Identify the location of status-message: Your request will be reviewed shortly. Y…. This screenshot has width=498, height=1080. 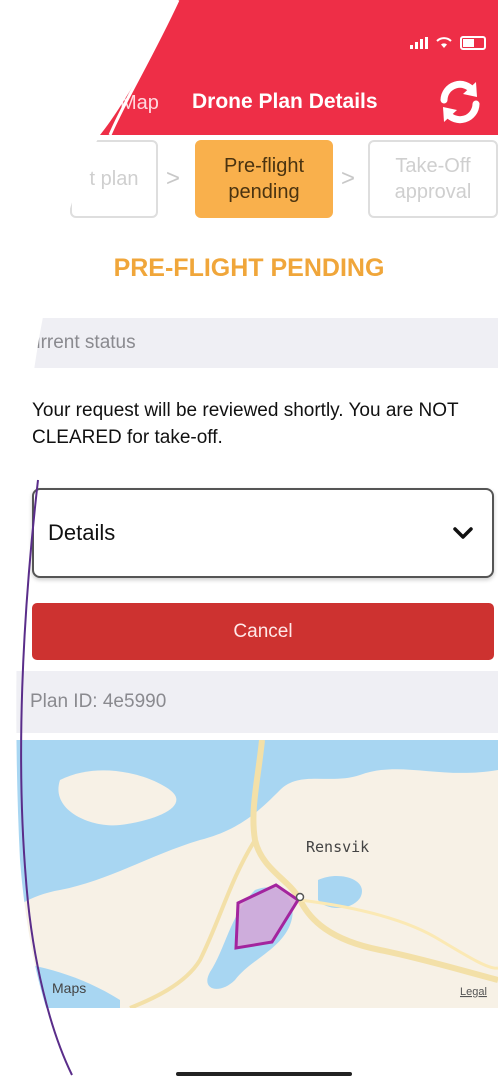
(245, 424).